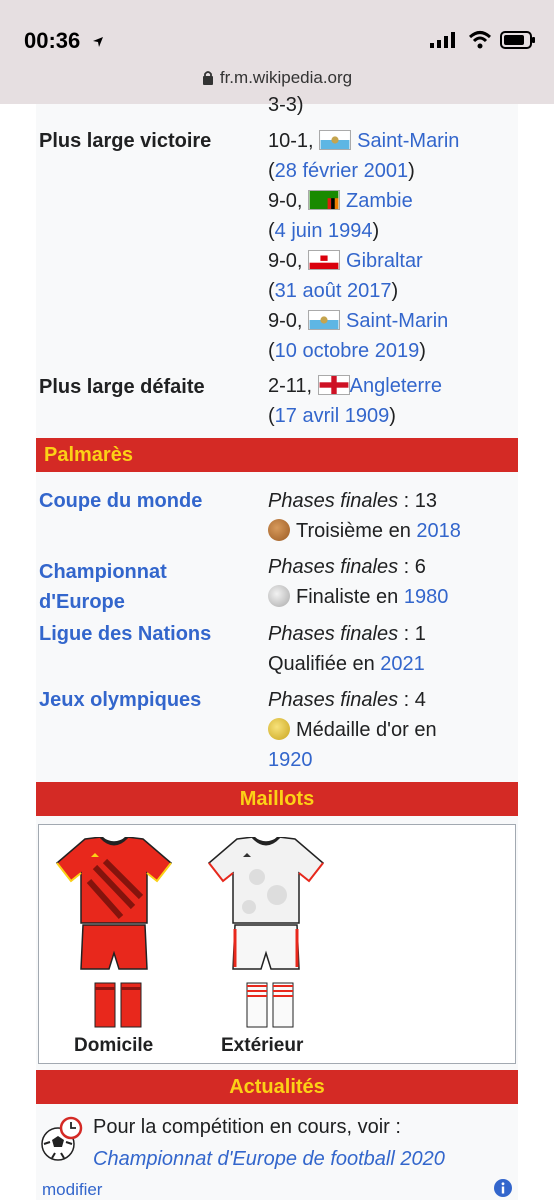  I want to click on olympics-result: Médaille d'or en, so click(352, 730).